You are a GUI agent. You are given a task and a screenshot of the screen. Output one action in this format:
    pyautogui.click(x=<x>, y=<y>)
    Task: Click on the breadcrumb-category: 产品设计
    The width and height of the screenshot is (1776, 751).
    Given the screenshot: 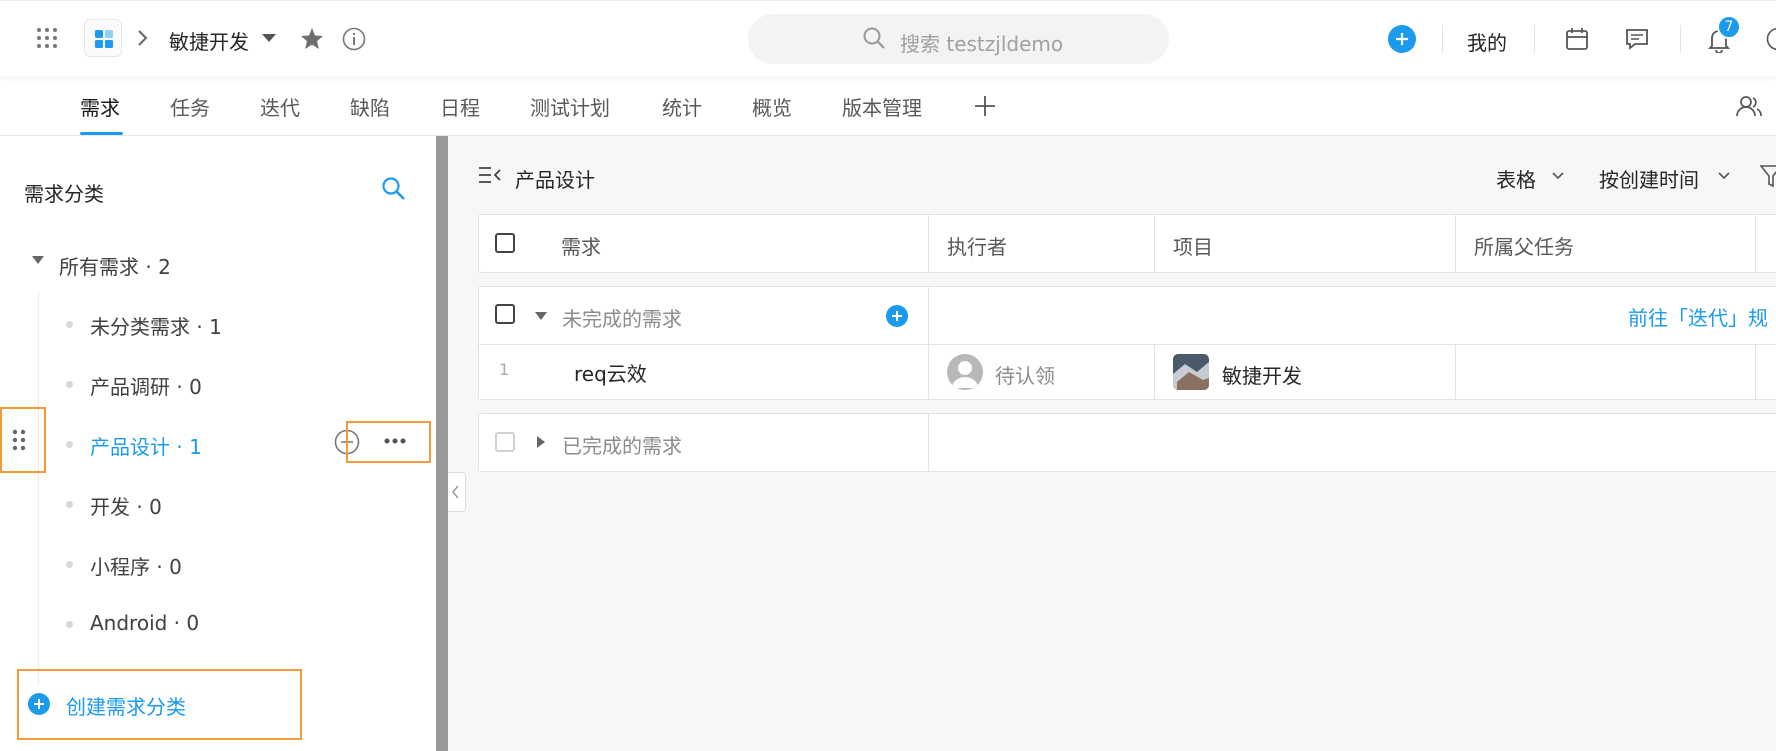 What is the action you would take?
    pyautogui.click(x=555, y=180)
    